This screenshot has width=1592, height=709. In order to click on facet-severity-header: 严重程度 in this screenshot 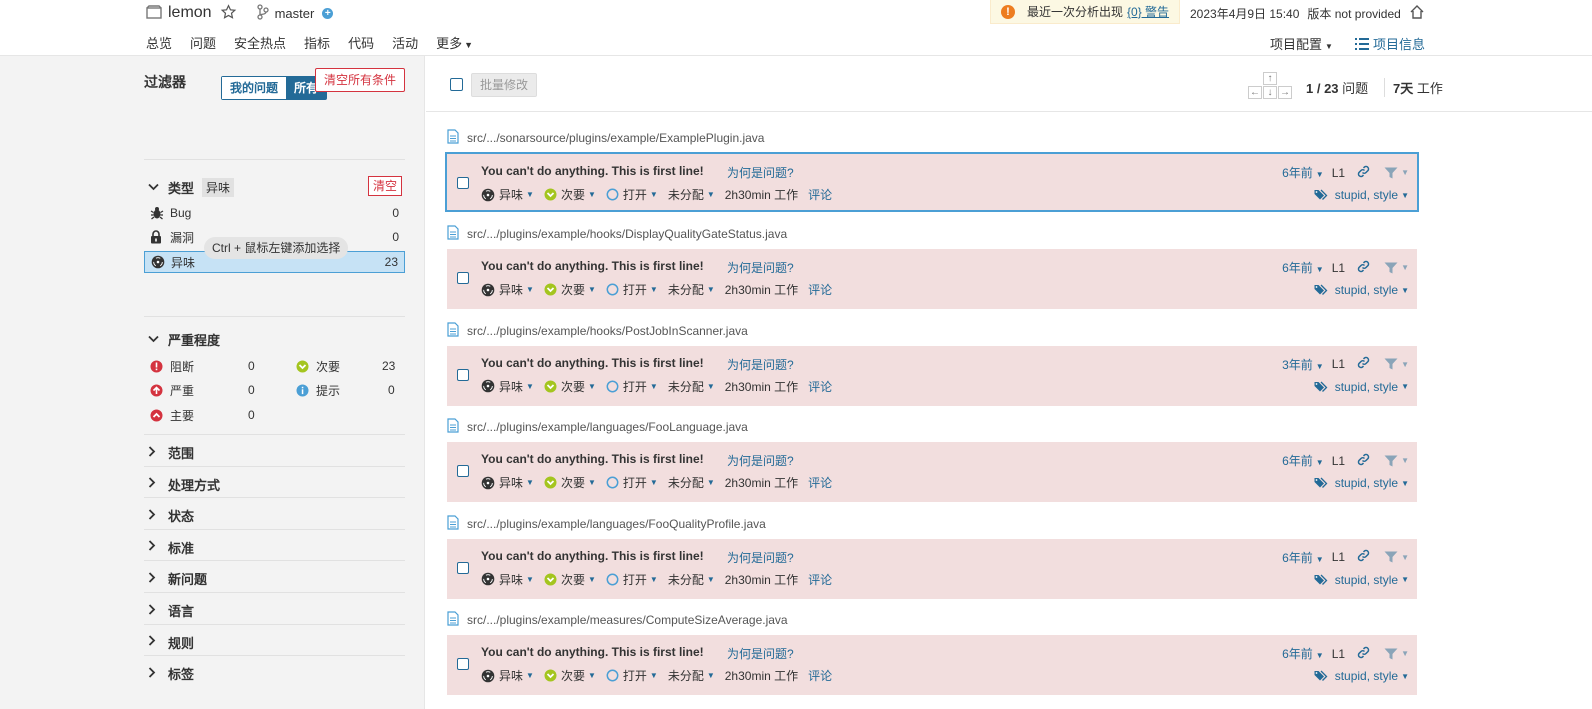, I will do `click(184, 339)`.